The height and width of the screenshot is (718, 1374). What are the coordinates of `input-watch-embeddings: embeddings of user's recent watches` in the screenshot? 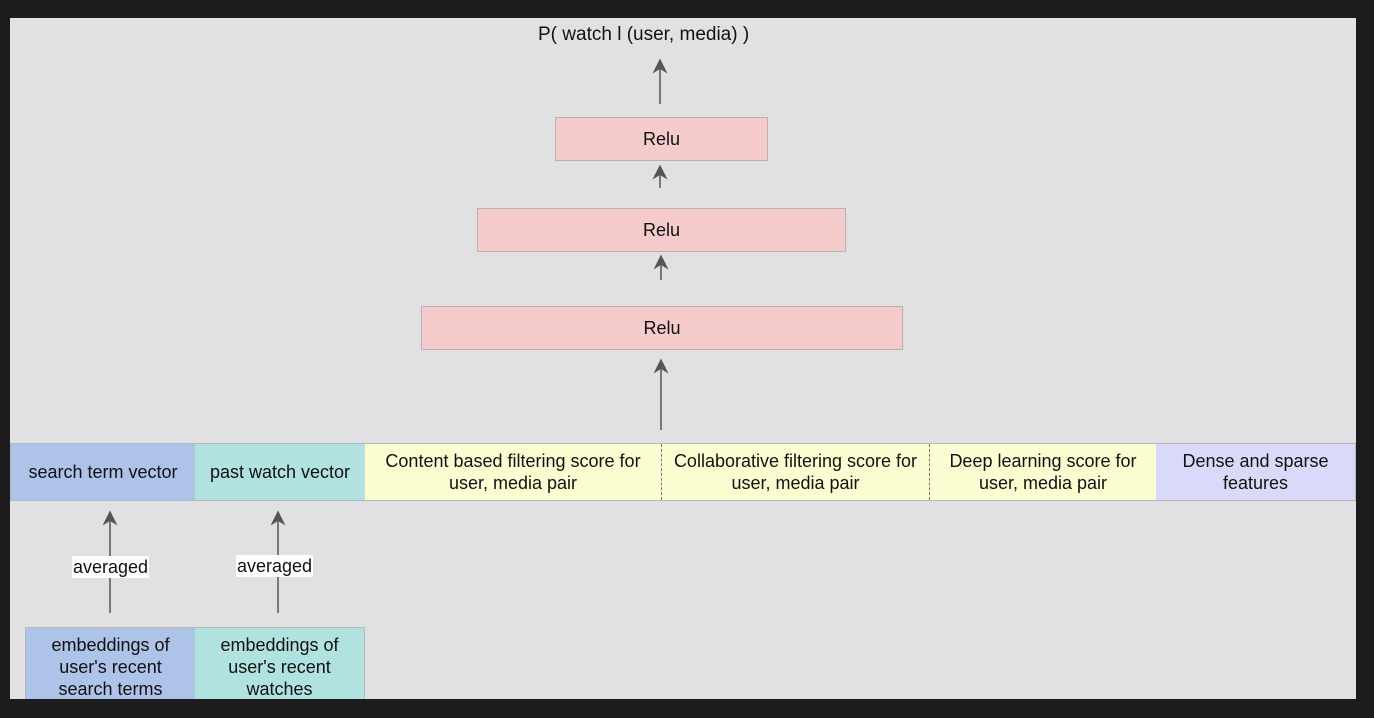 It's located at (280, 663).